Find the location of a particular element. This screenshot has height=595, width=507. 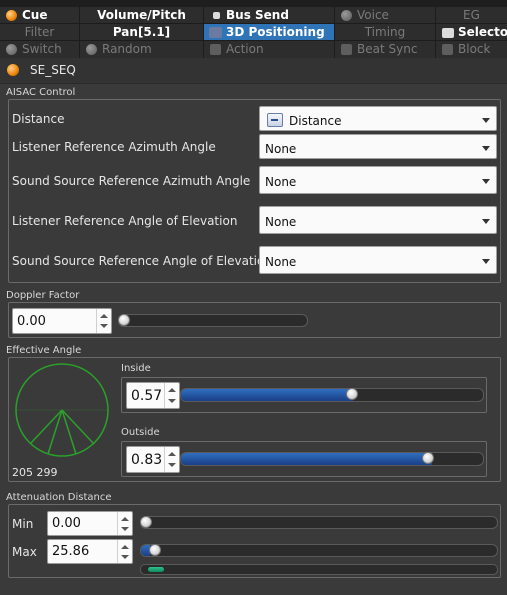

doppler-factor-spinner: 0.00 is located at coordinates (62, 321).